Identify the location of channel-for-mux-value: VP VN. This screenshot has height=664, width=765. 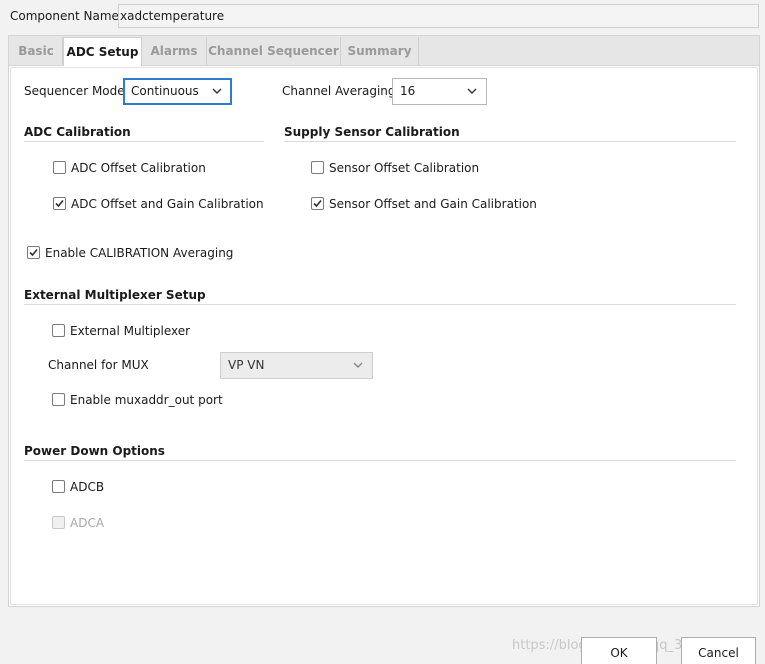
(246, 365).